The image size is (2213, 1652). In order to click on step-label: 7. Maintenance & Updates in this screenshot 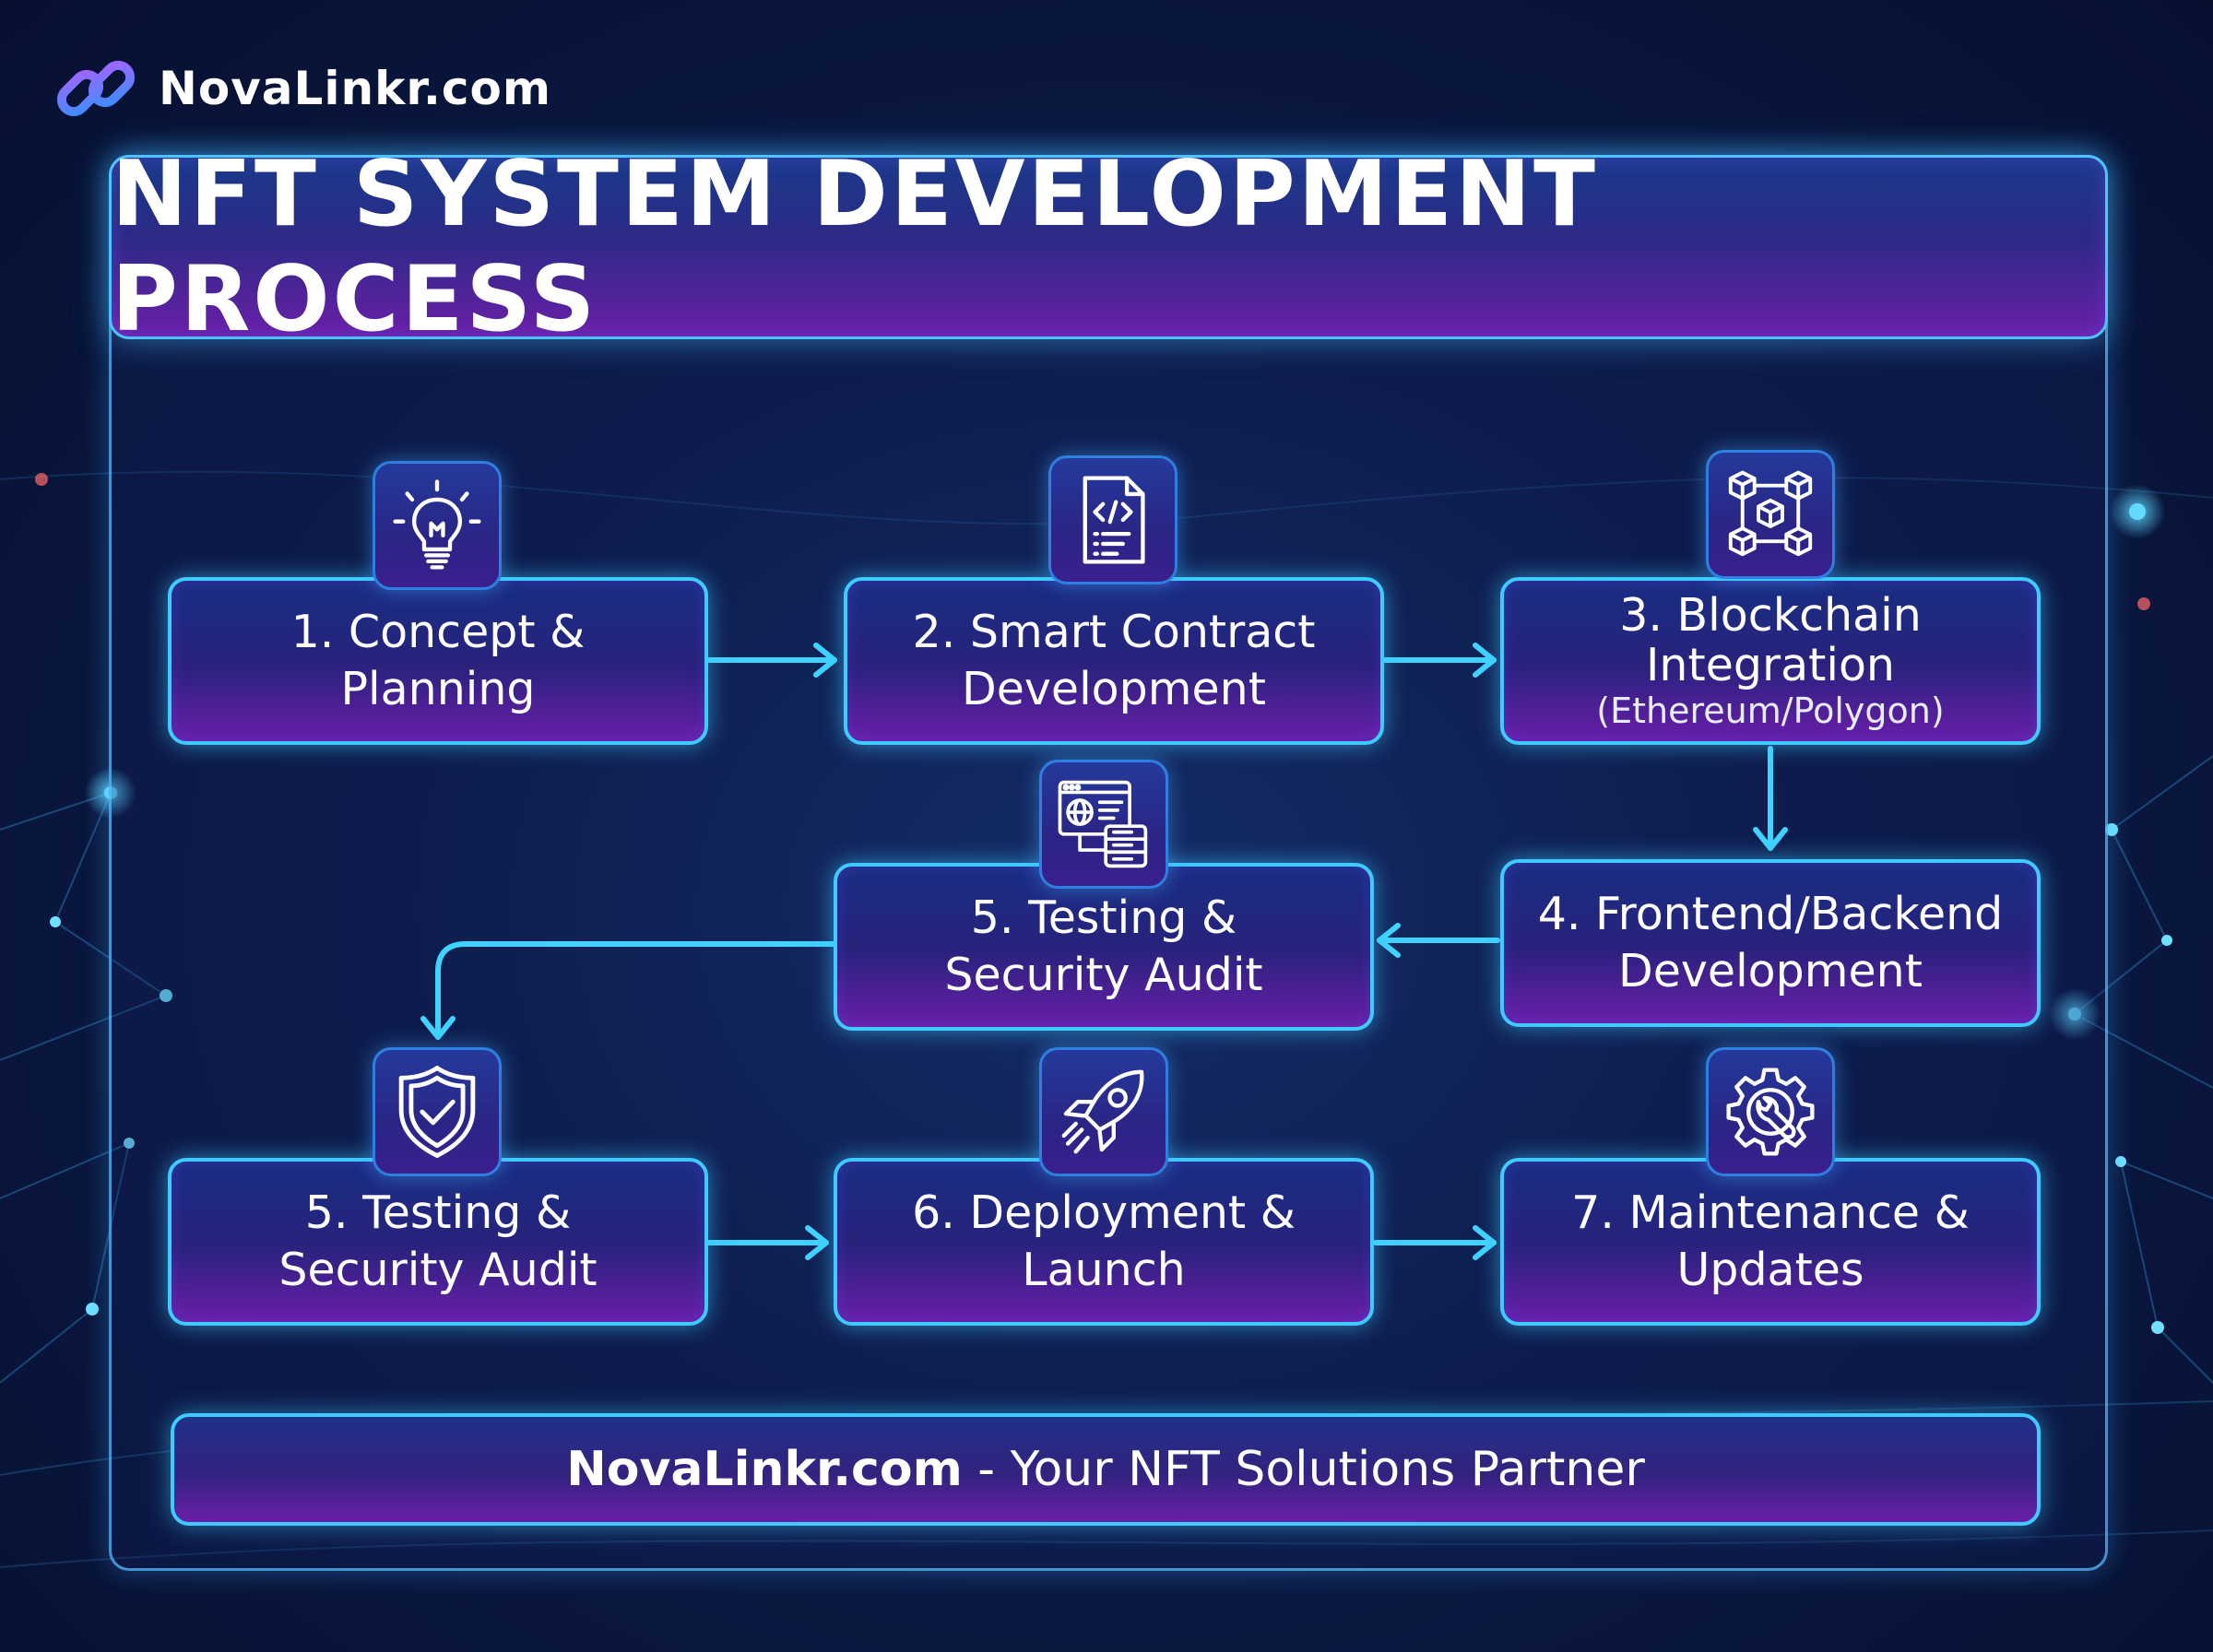, I will do `click(1770, 1241)`.